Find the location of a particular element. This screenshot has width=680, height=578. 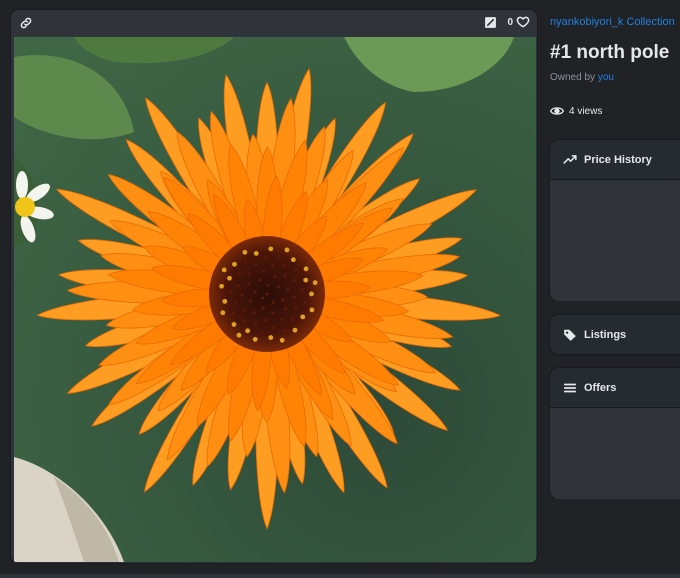

price-history-title: Price History is located at coordinates (618, 159).